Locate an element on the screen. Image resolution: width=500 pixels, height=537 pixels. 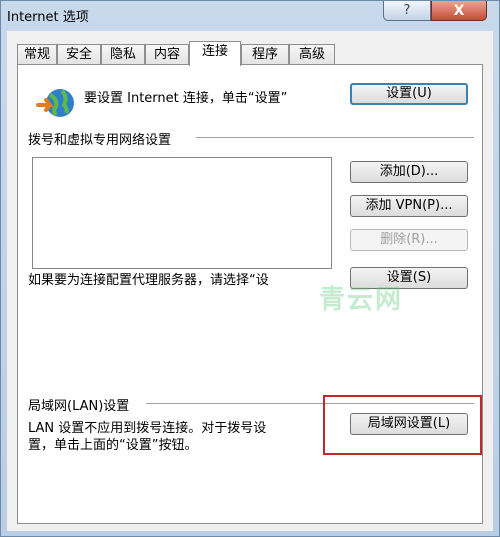
internet-globe-icon is located at coordinates (55, 103).